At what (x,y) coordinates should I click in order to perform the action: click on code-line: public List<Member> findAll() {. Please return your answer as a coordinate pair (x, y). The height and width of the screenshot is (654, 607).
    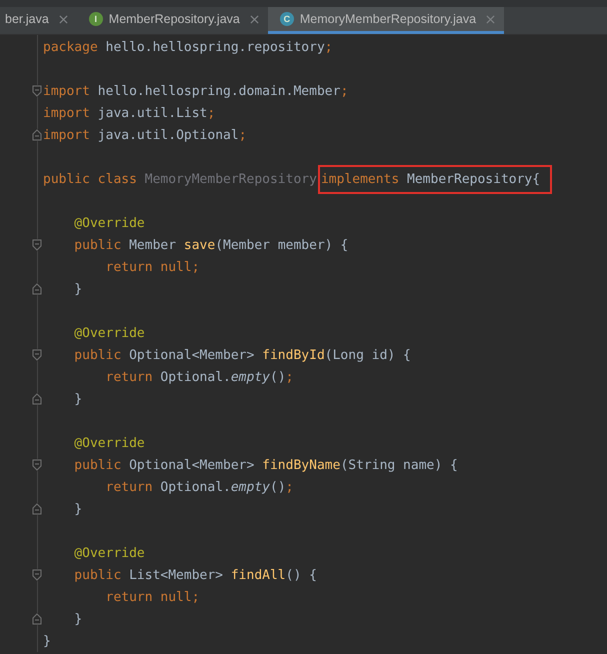
    Looking at the image, I should click on (195, 575).